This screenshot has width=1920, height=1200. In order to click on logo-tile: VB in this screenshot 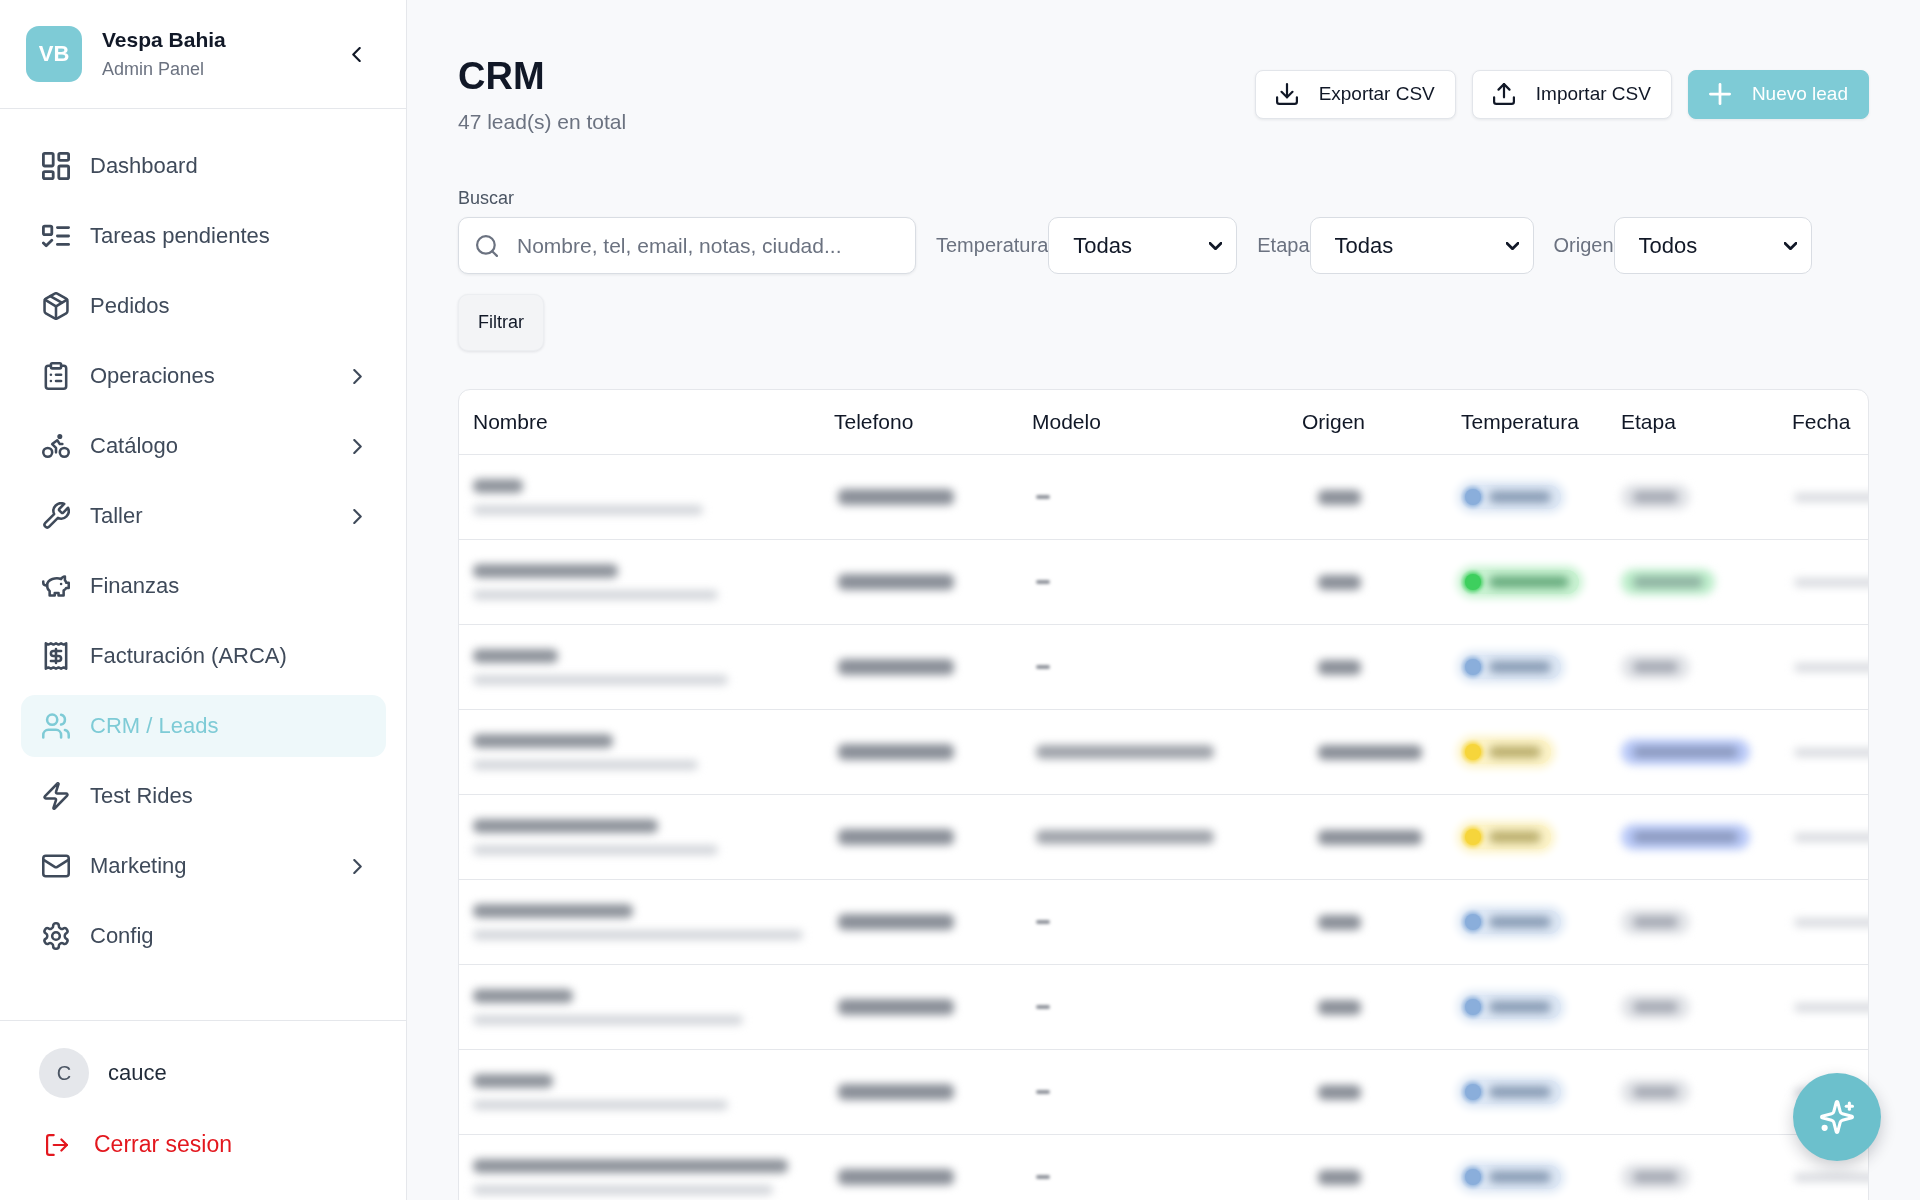, I will do `click(54, 54)`.